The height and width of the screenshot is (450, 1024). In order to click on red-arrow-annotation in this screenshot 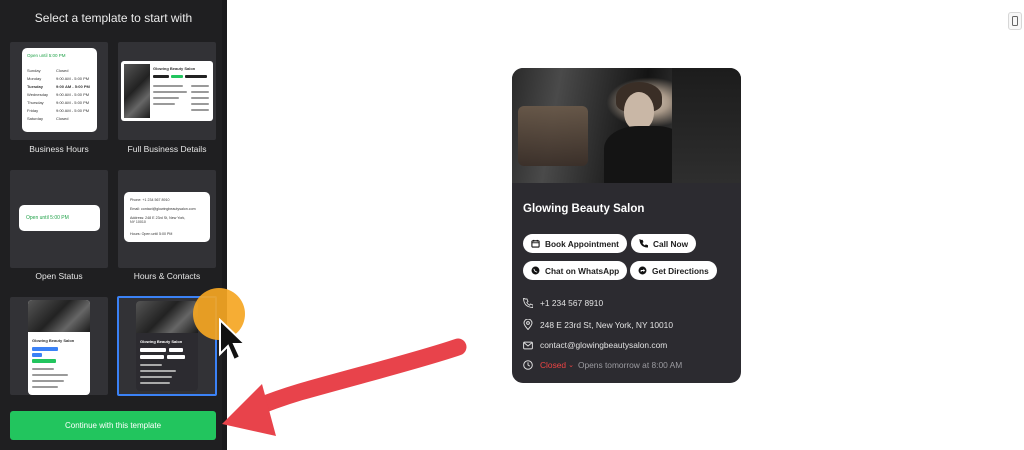, I will do `click(344, 387)`.